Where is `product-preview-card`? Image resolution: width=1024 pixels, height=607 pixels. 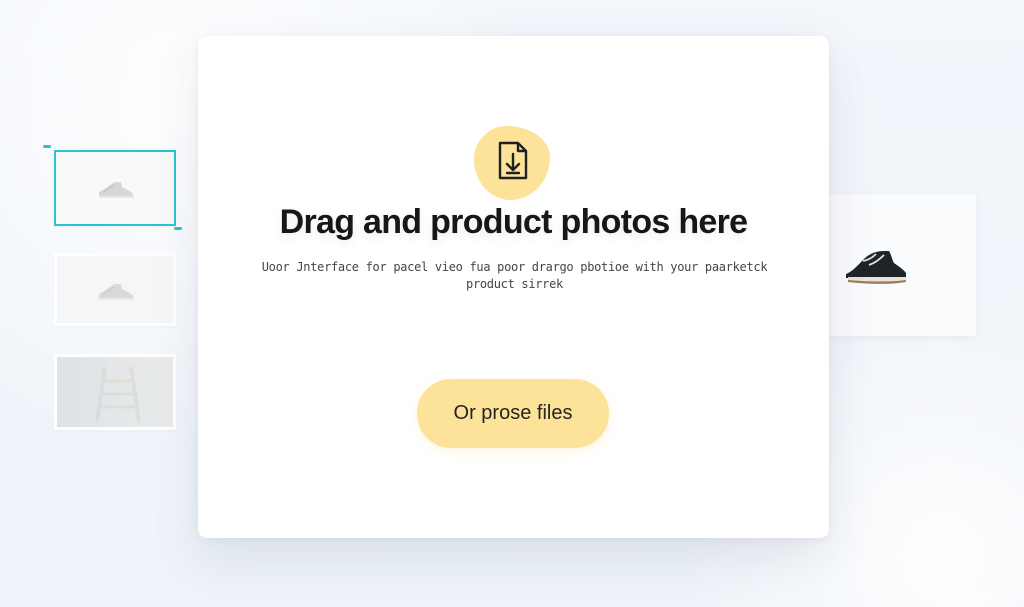
product-preview-card is located at coordinates (901, 265).